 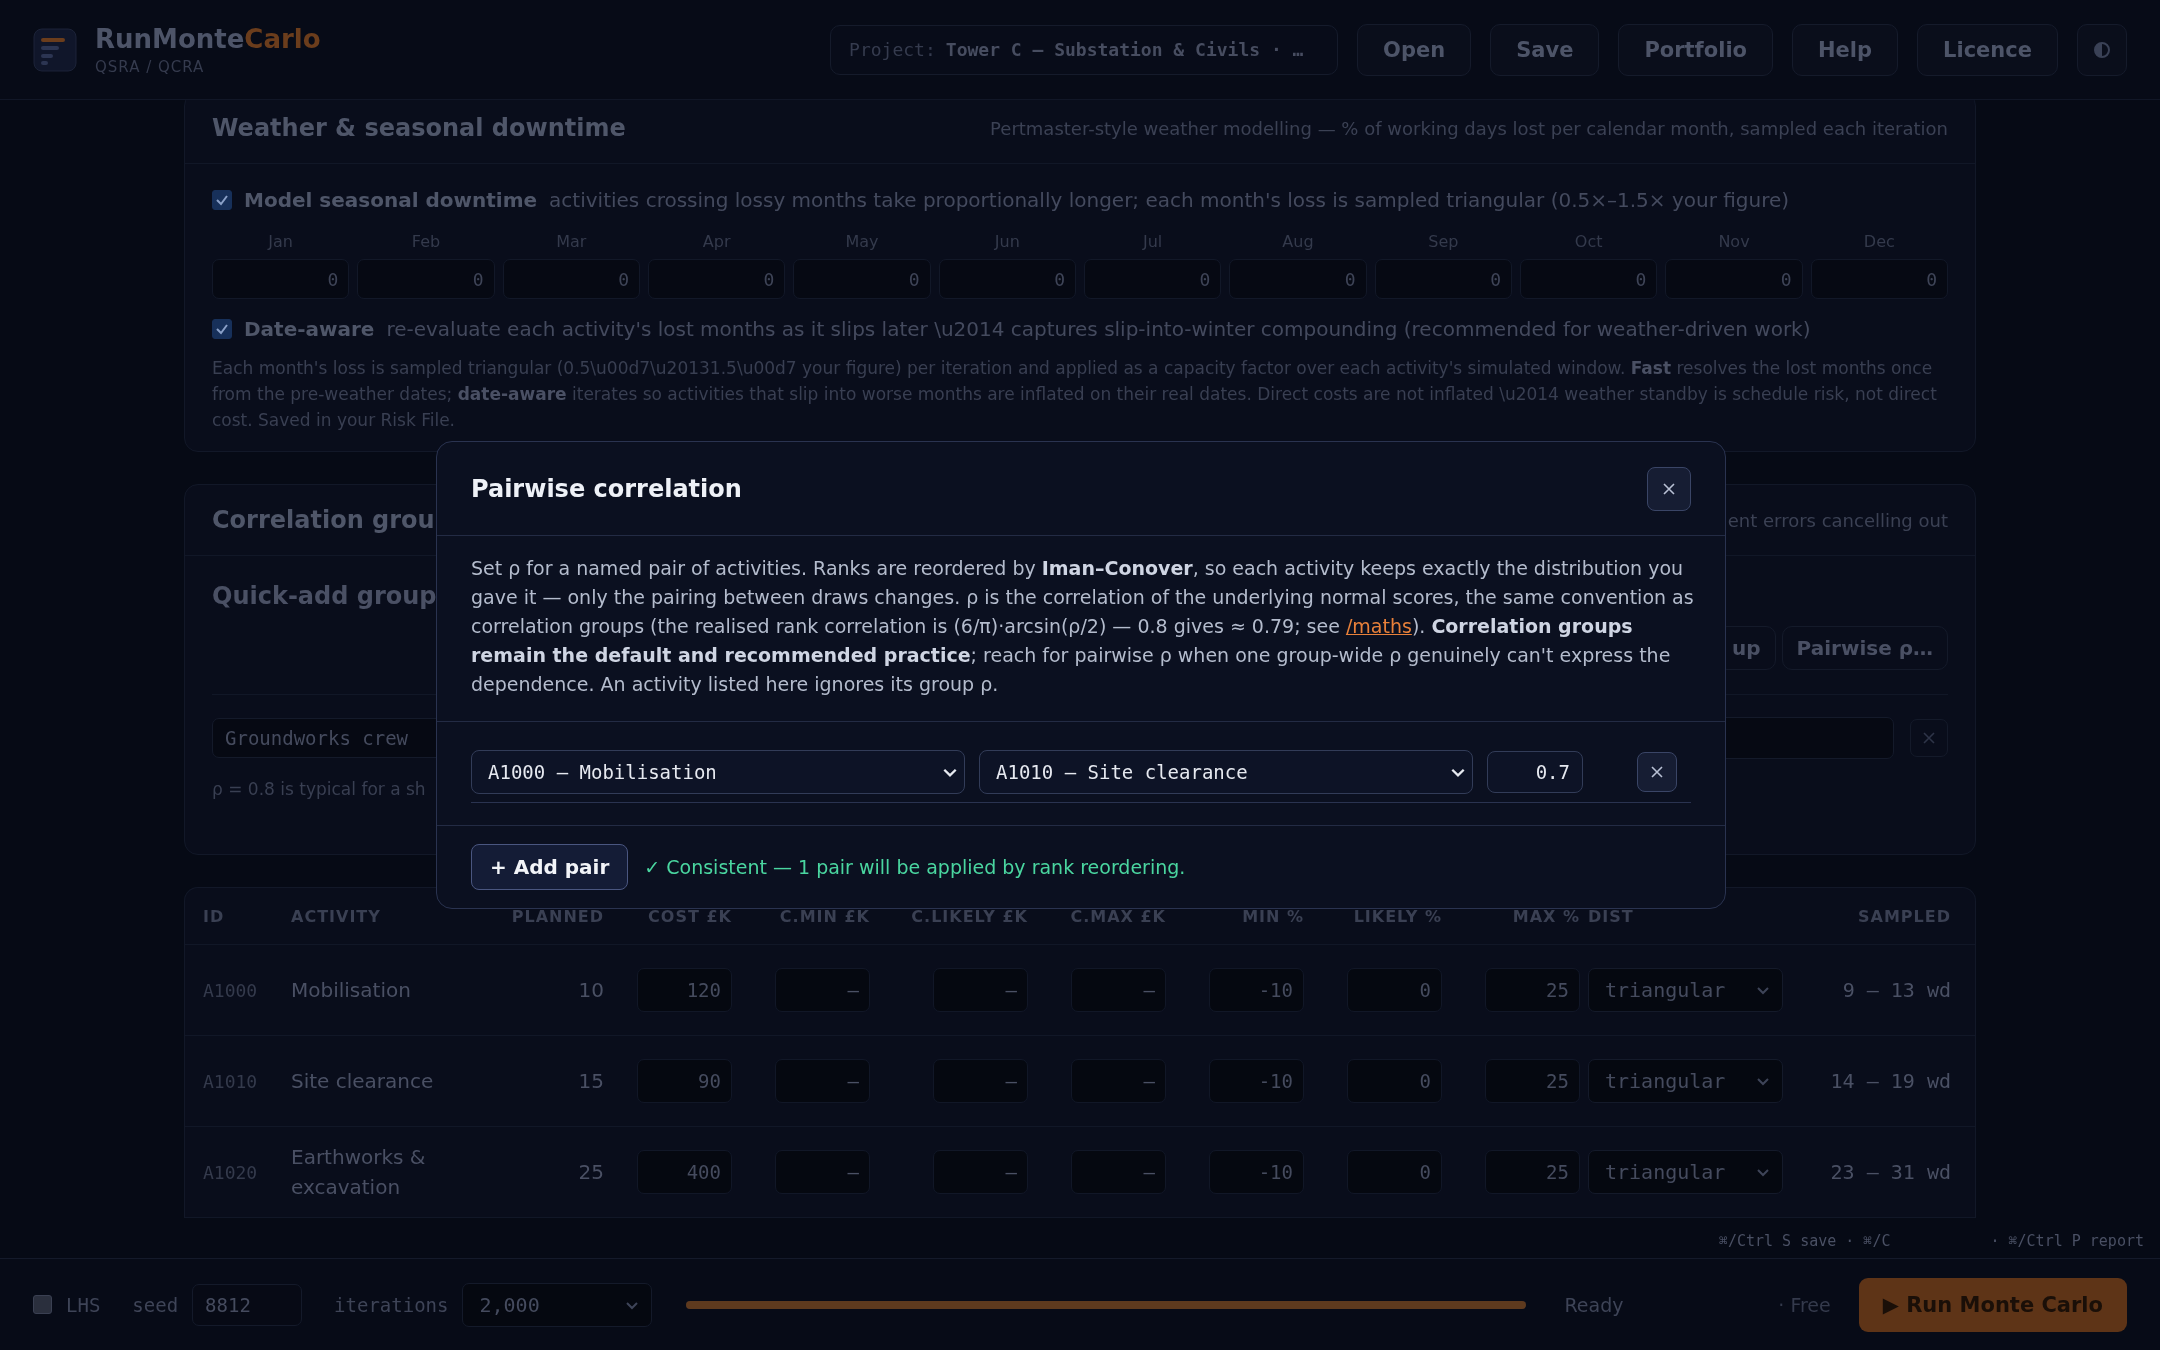 What do you see at coordinates (214, 916) in the screenshot?
I see `column-header: ID` at bounding box center [214, 916].